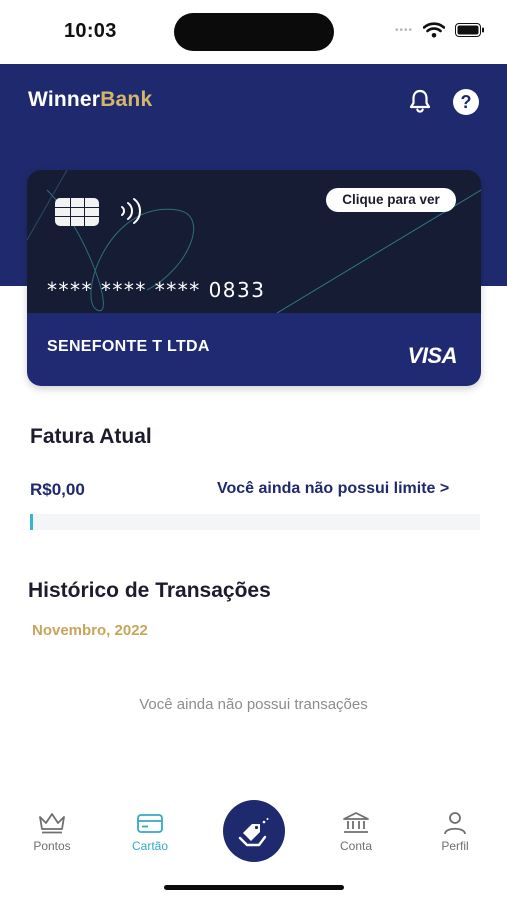  I want to click on brand-logo: WinnerBank, so click(90, 100).